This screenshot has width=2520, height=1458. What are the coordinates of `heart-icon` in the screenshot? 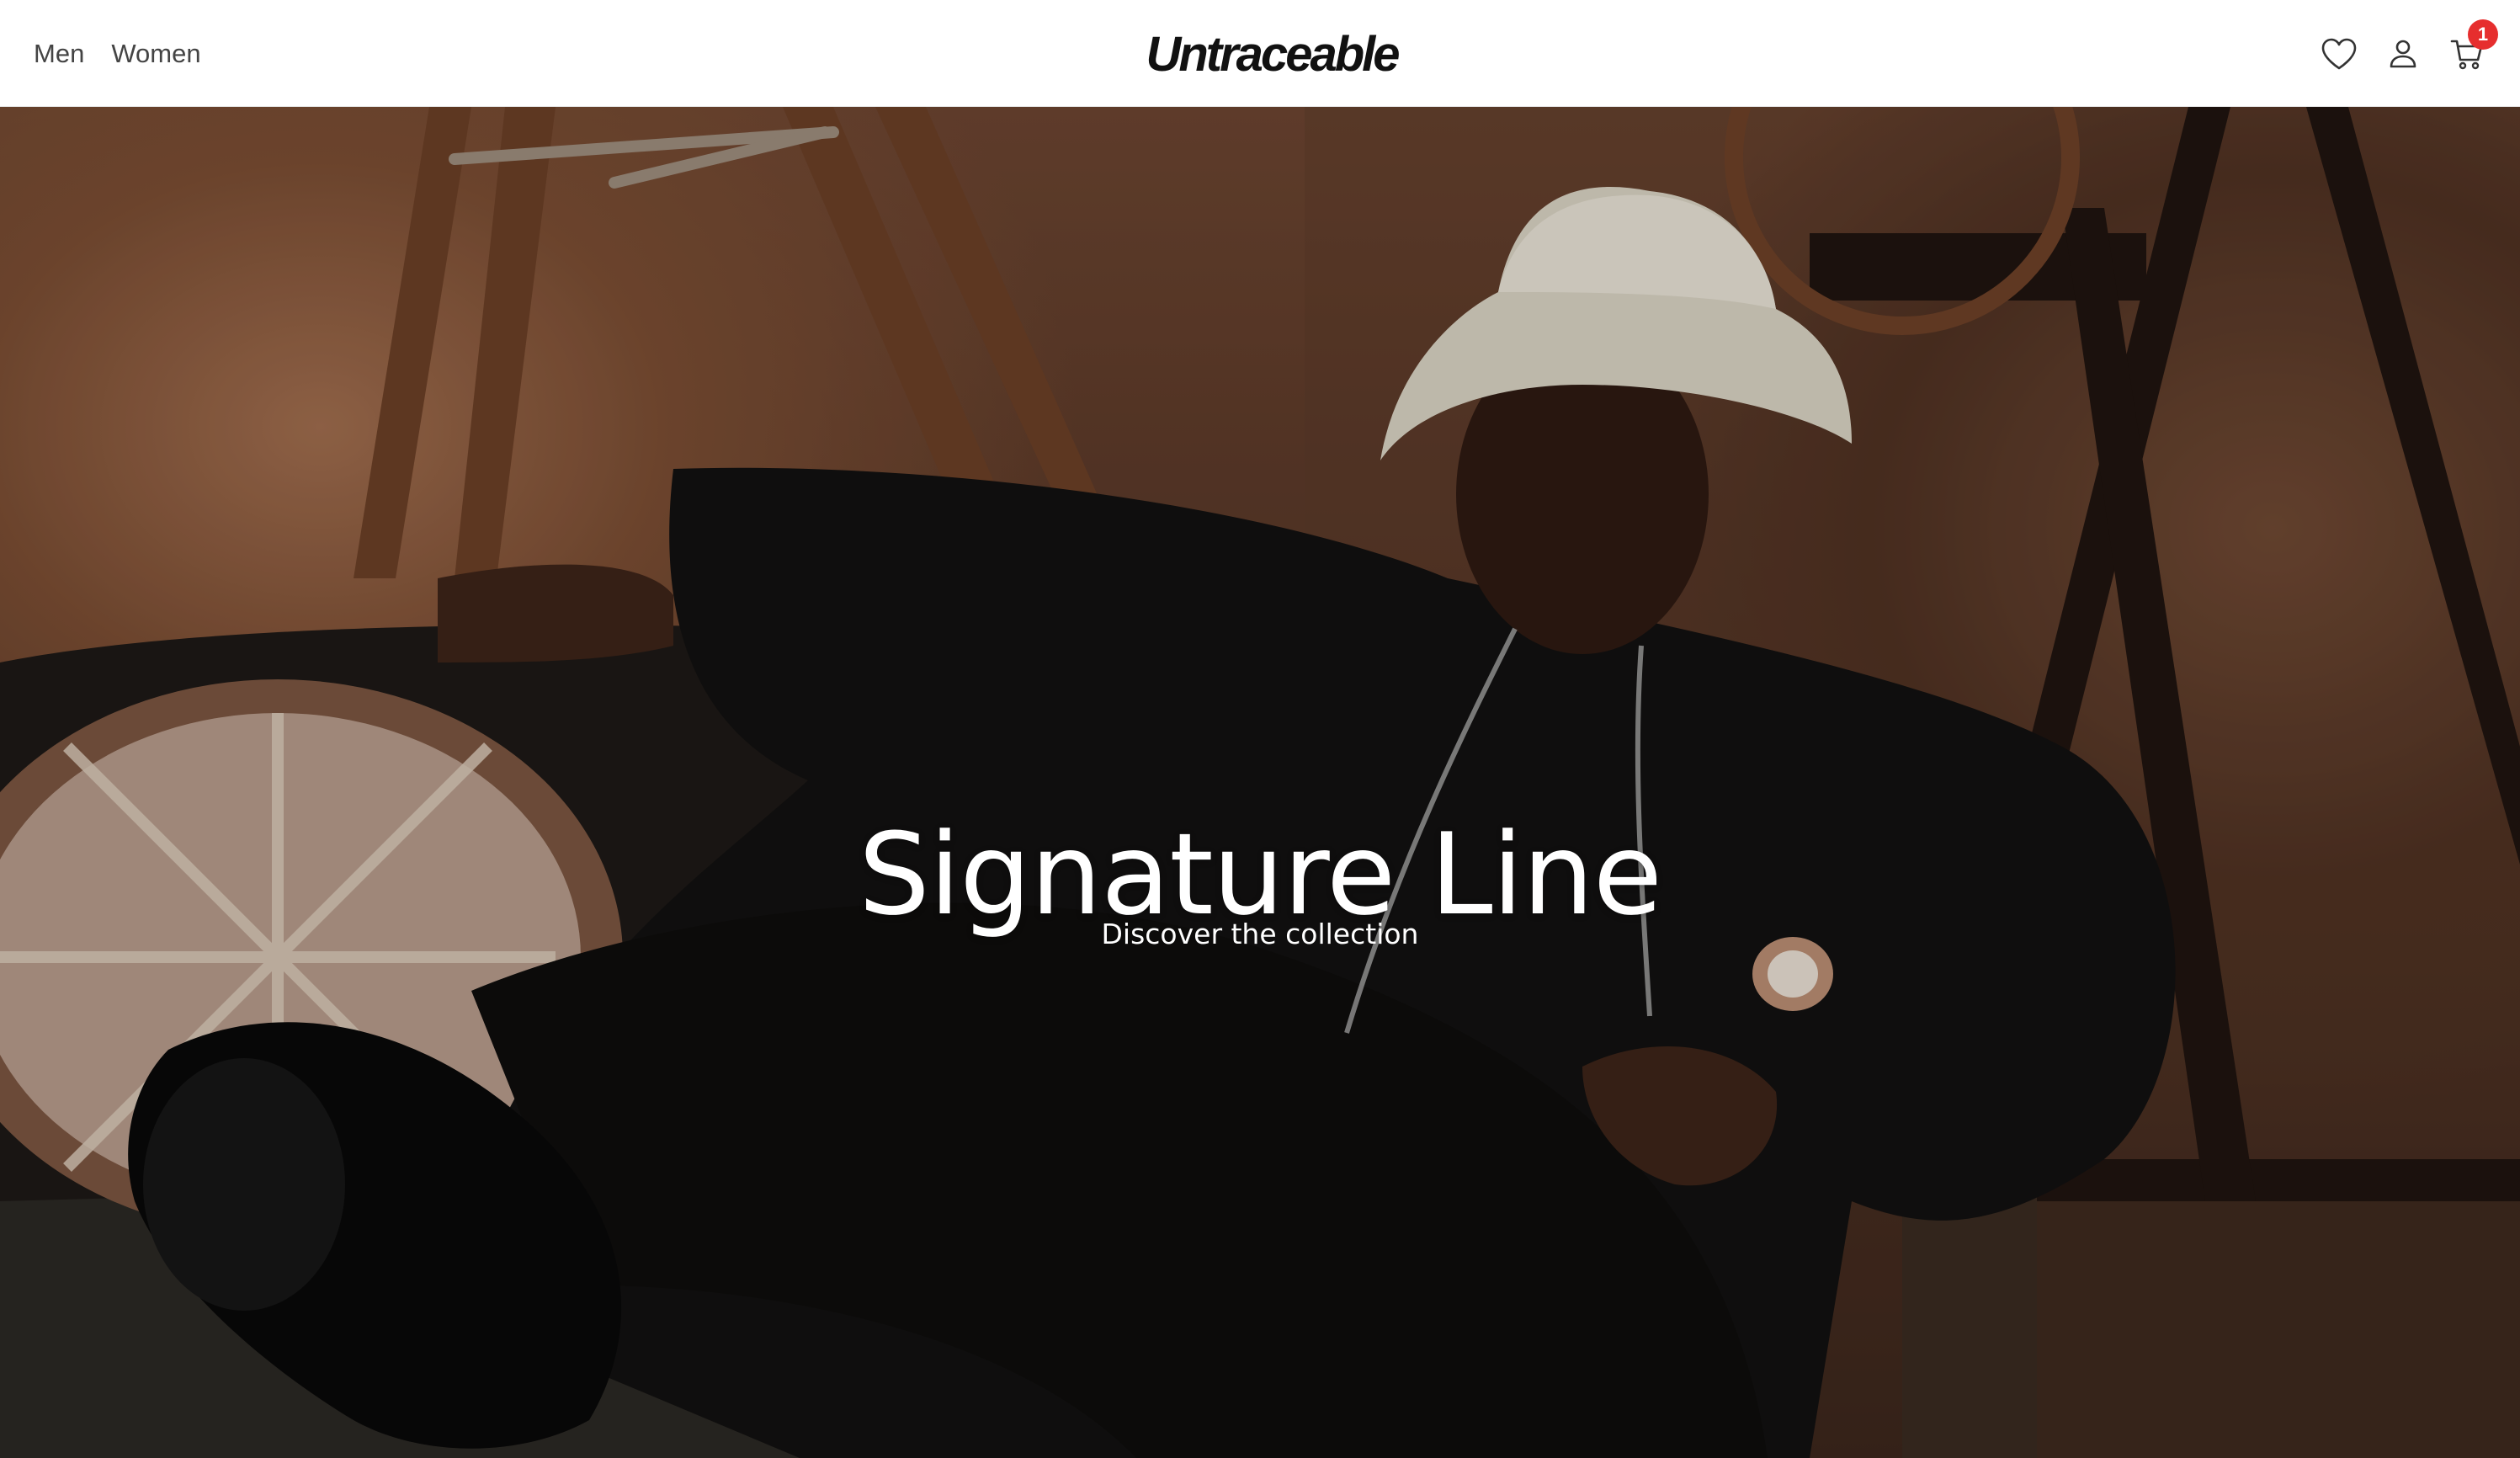 It's located at (2339, 53).